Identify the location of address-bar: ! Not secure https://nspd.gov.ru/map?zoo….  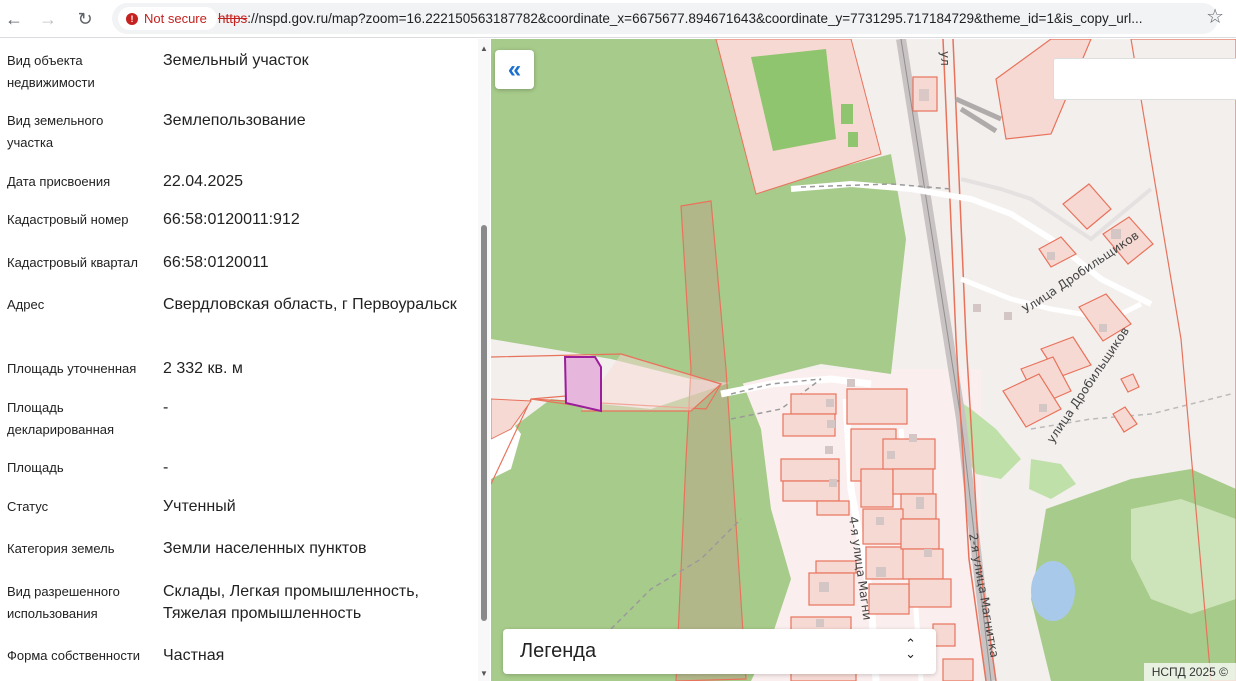
(665, 18).